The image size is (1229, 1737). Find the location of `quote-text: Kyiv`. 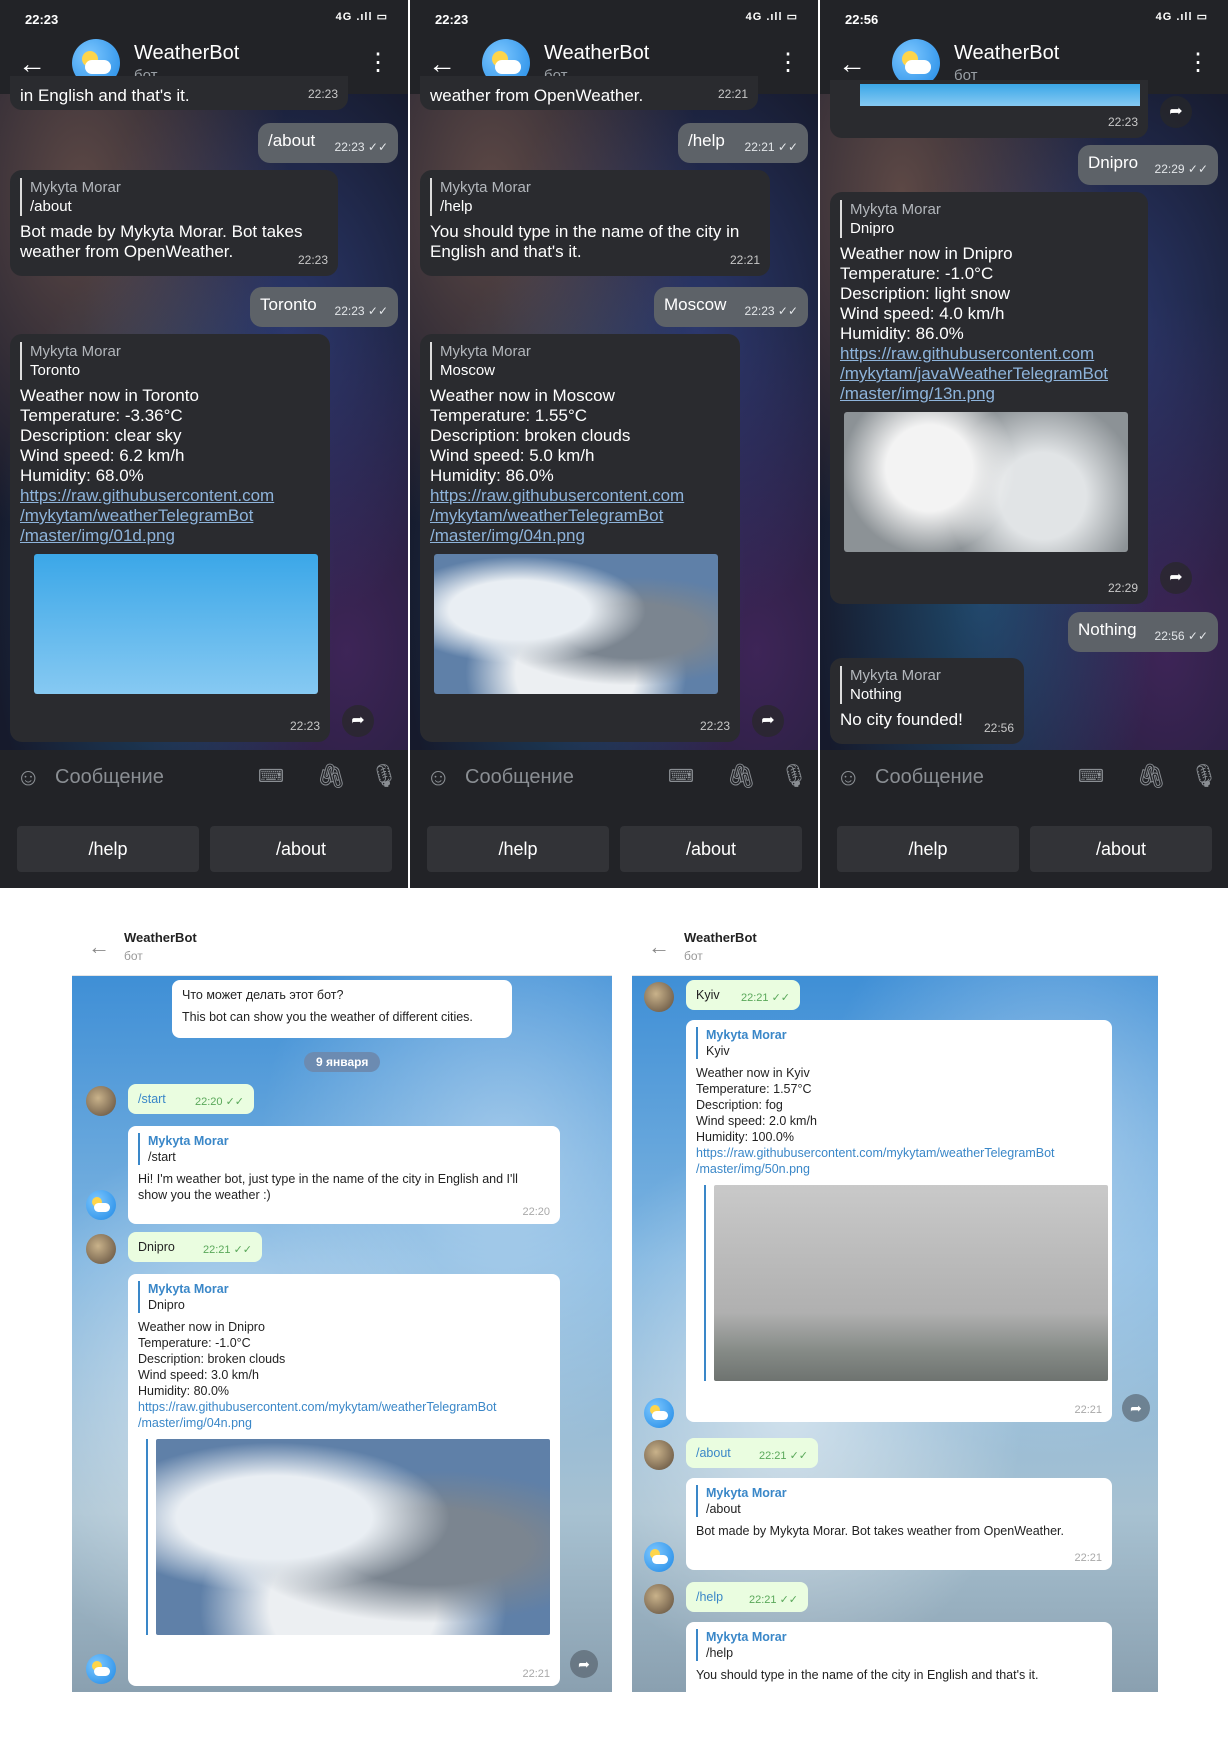

quote-text: Kyiv is located at coordinates (718, 1051).